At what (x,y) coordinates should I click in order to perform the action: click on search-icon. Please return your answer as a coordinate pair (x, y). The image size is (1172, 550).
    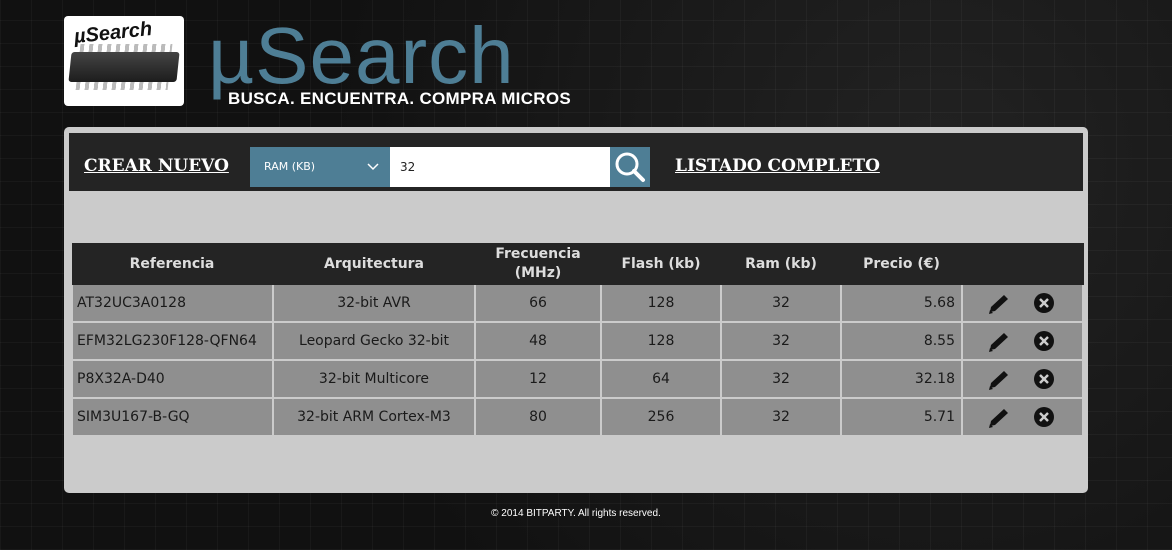
    Looking at the image, I should click on (630, 167).